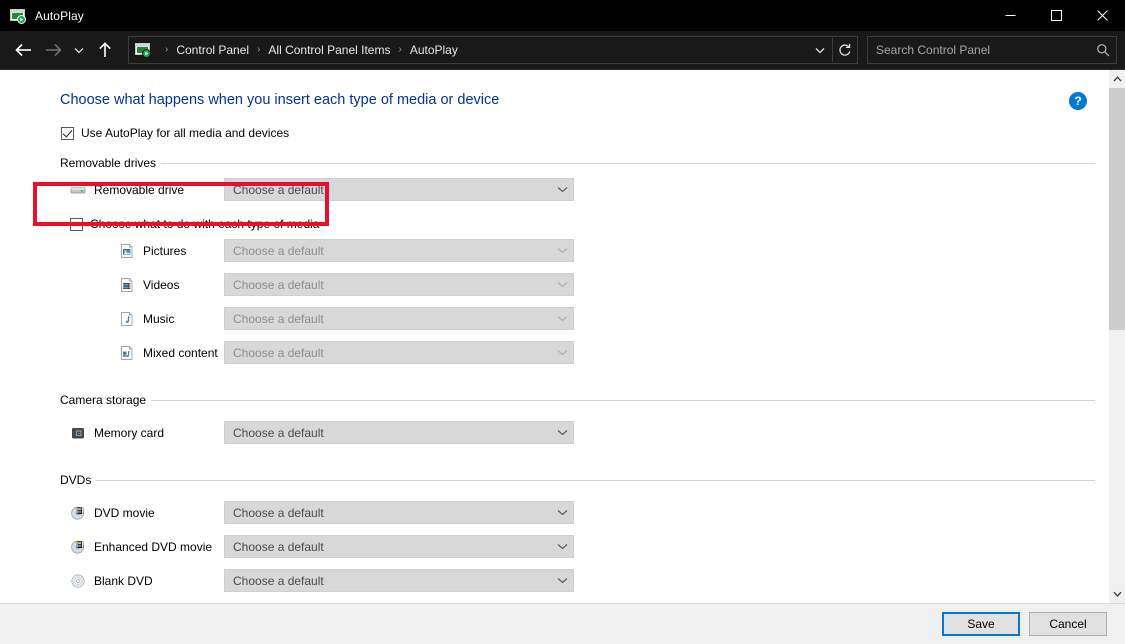 The width and height of the screenshot is (1125, 644). Describe the element at coordinates (1010, 15) in the screenshot. I see `minimize-button` at that location.